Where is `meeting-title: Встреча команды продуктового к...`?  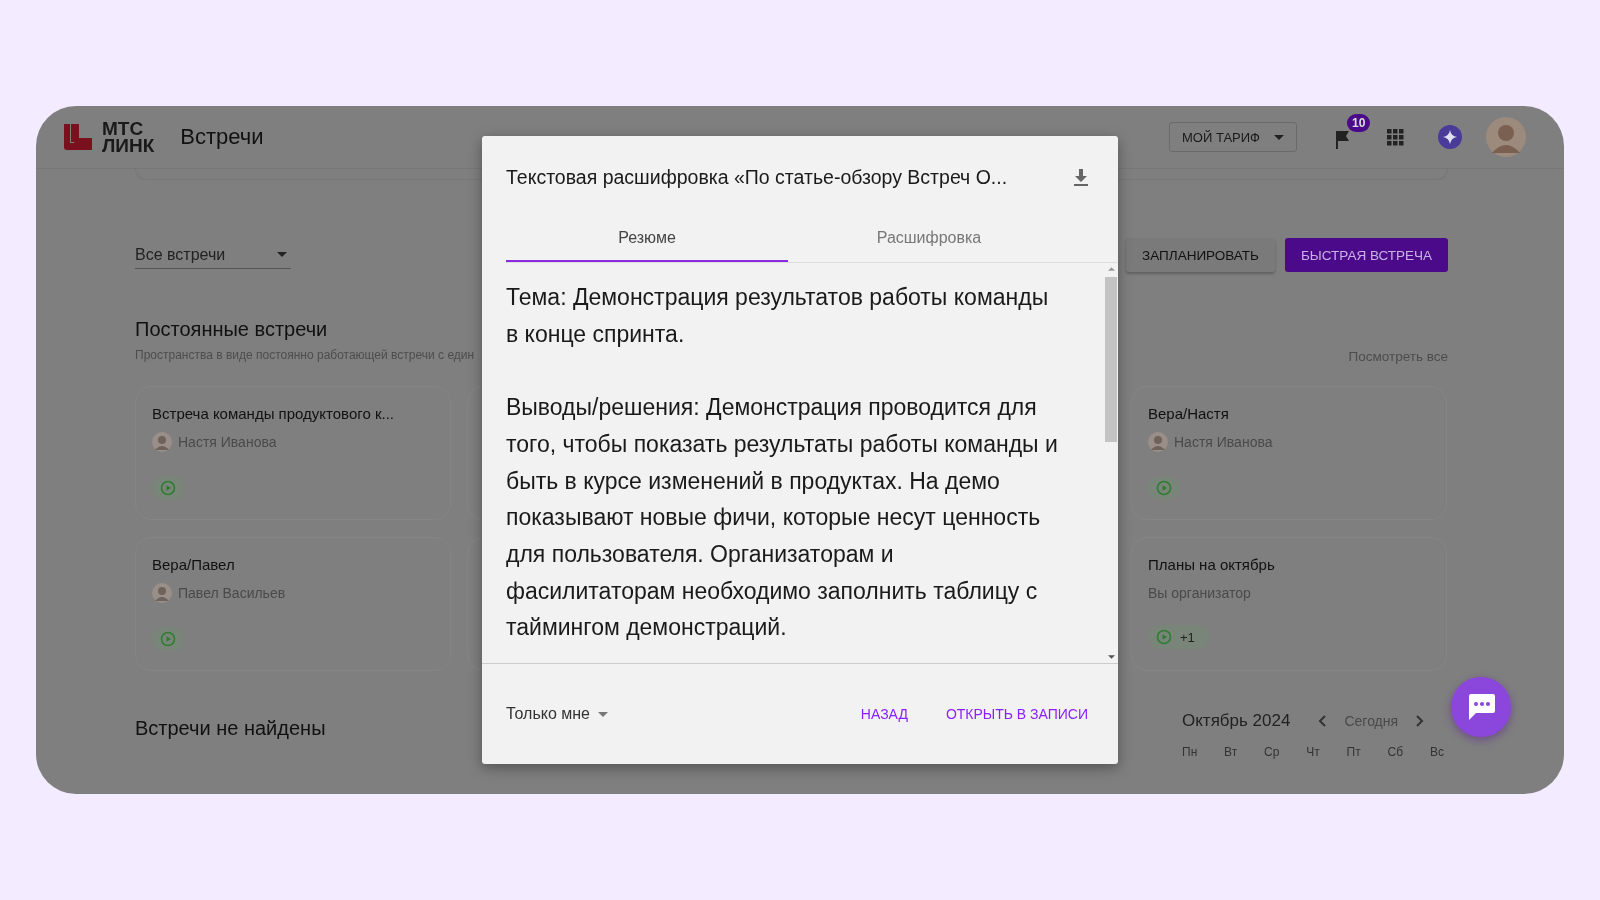 meeting-title: Встреча команды продуктового к... is located at coordinates (273, 413).